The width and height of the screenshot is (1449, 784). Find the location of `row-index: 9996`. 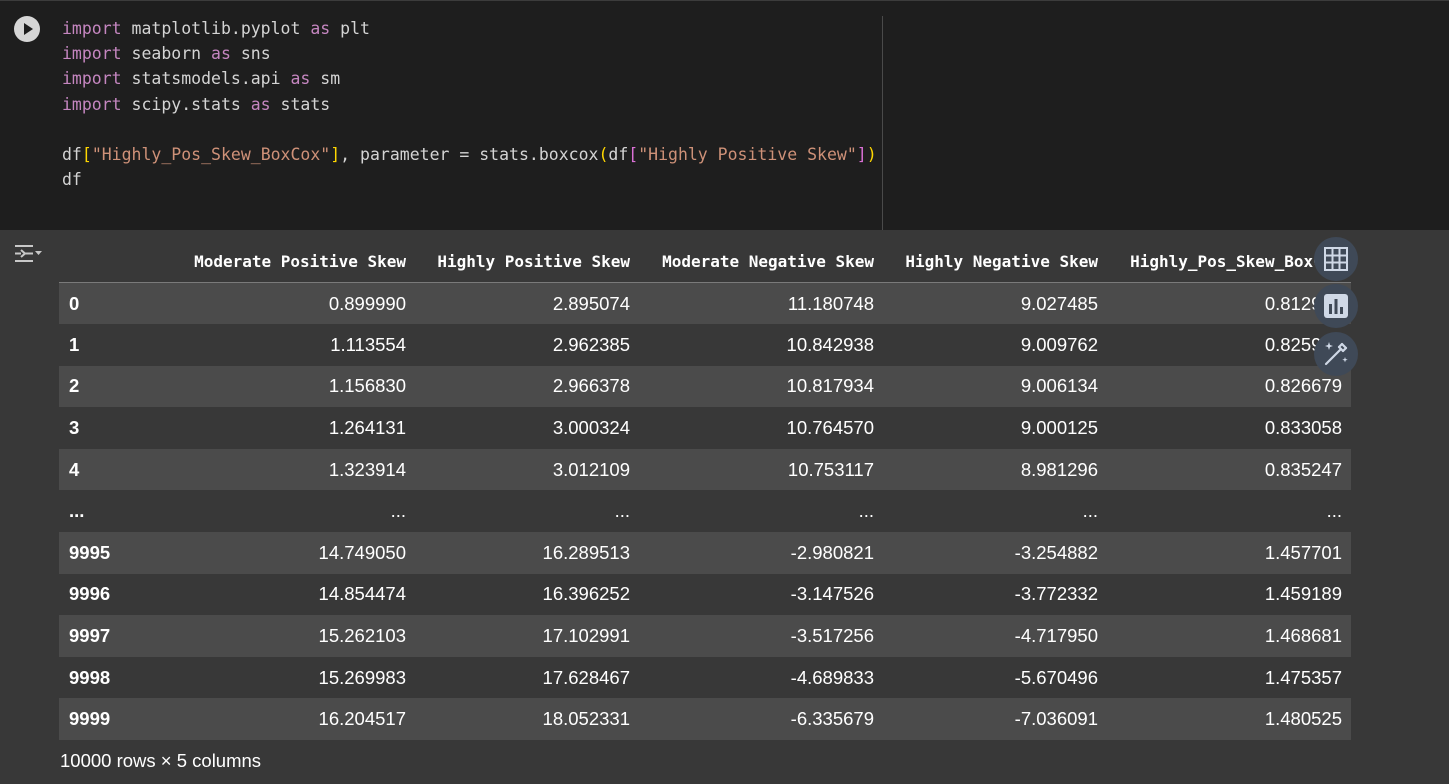

row-index: 9996 is located at coordinates (90, 594).